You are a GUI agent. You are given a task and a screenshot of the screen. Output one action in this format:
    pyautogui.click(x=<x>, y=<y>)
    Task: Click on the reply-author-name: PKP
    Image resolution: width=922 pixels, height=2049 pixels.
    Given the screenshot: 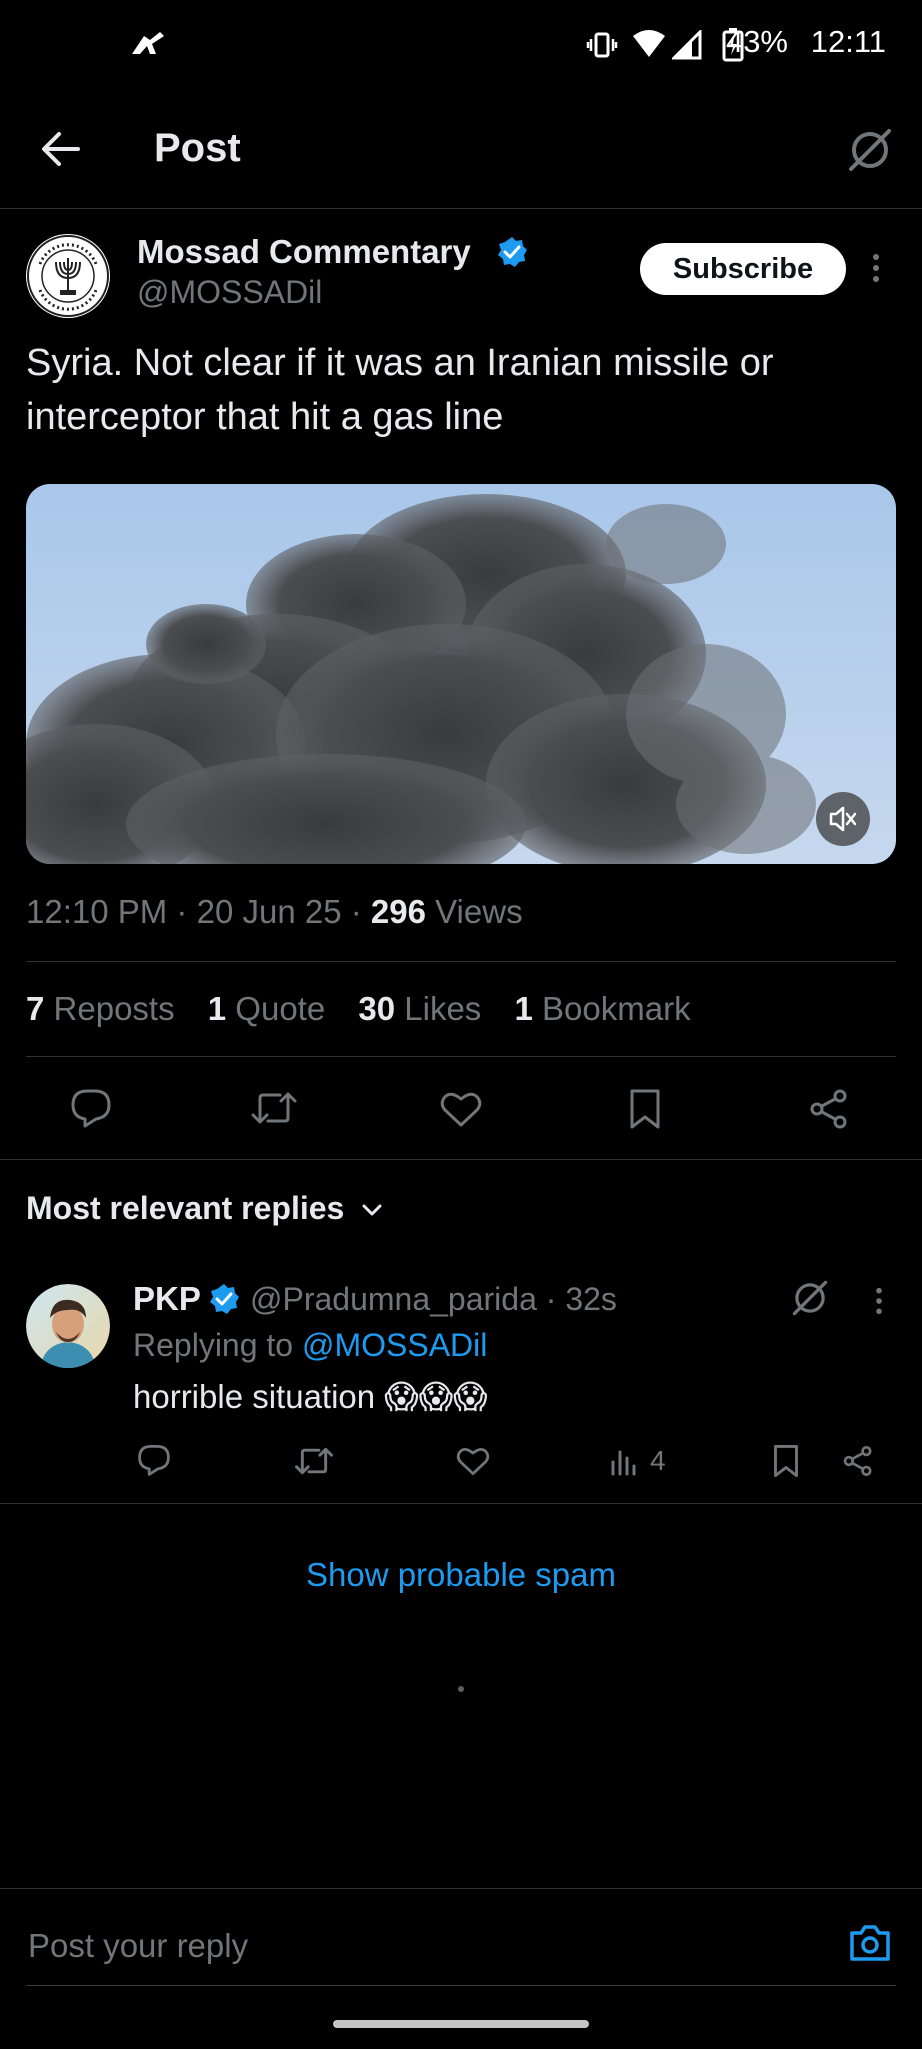 What is the action you would take?
    pyautogui.click(x=167, y=1299)
    